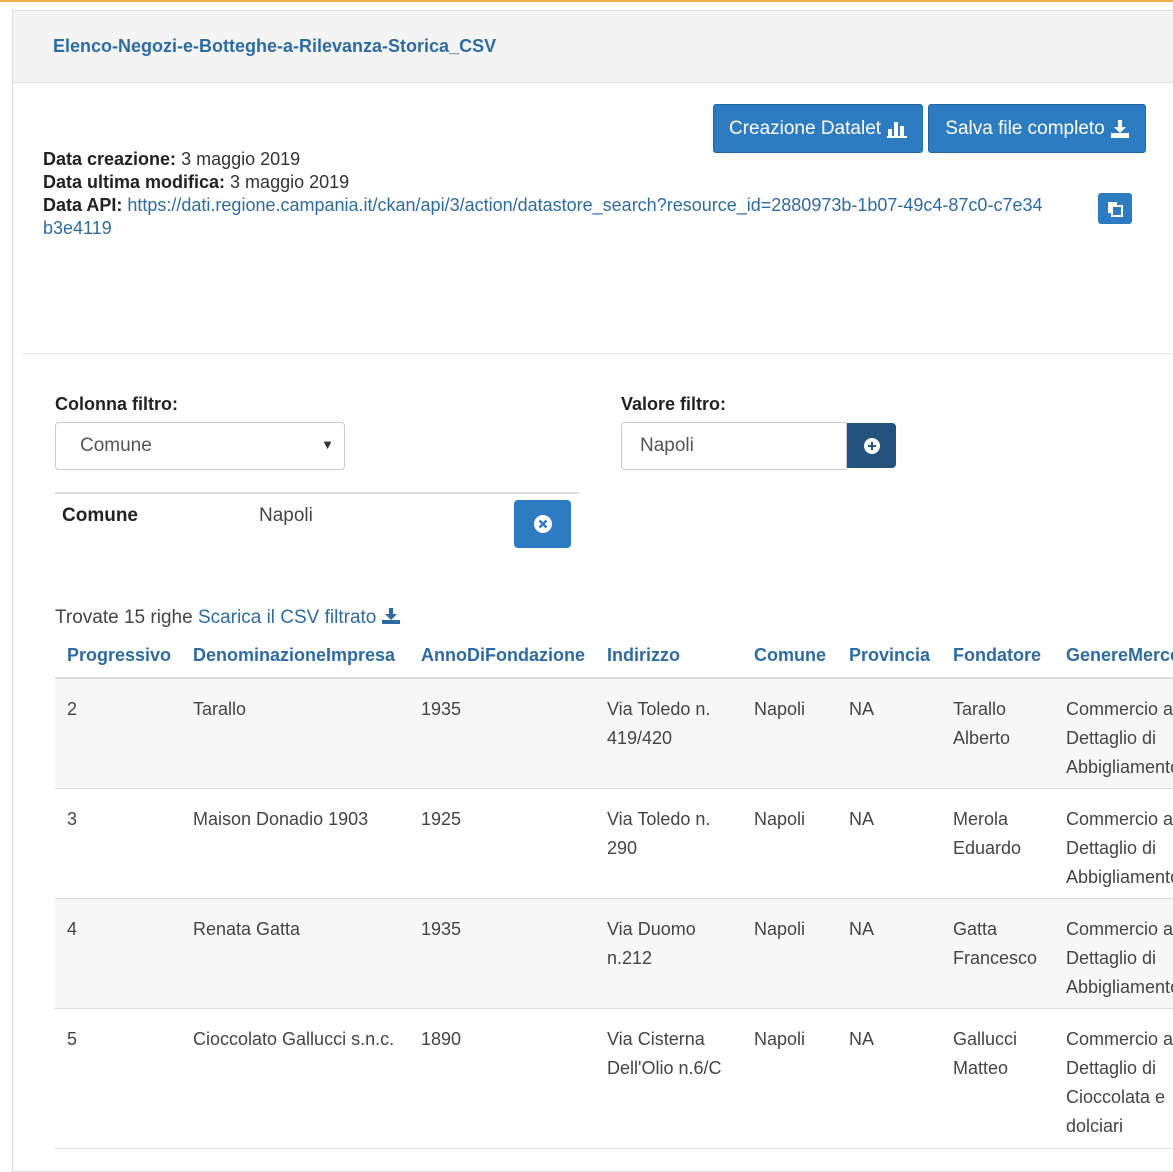 The width and height of the screenshot is (1173, 1172). What do you see at coordinates (100, 515) in the screenshot?
I see `active-filter-column: Comune` at bounding box center [100, 515].